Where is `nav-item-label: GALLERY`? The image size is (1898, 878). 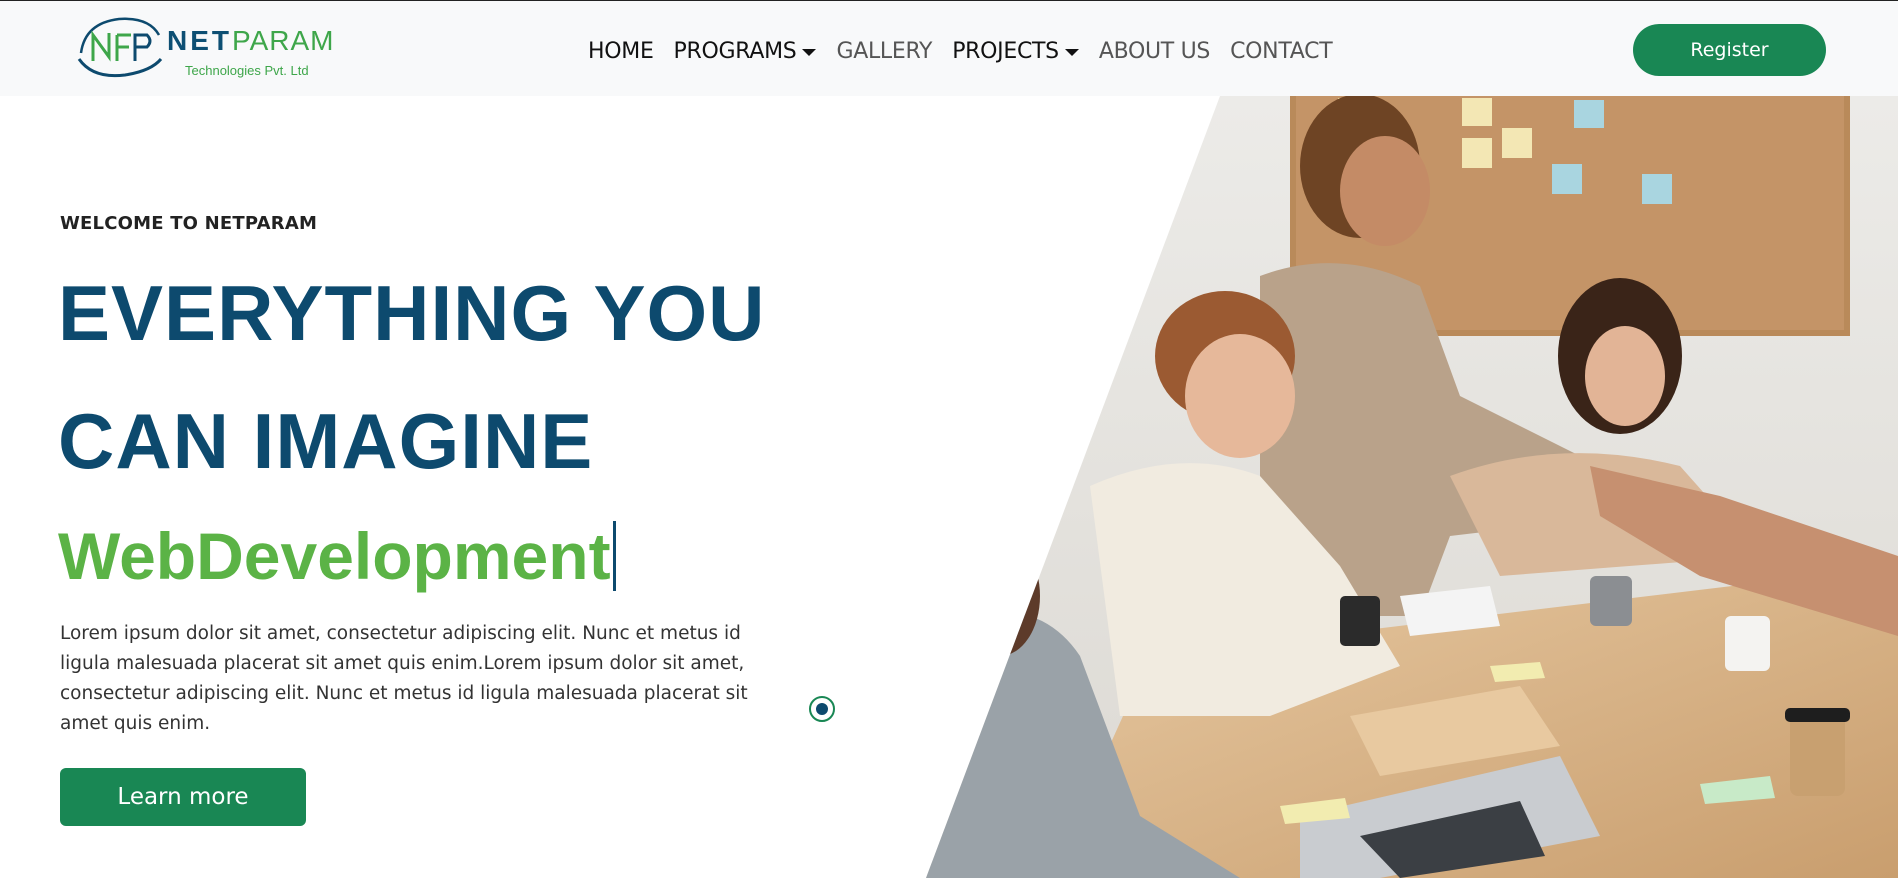 nav-item-label: GALLERY is located at coordinates (884, 51).